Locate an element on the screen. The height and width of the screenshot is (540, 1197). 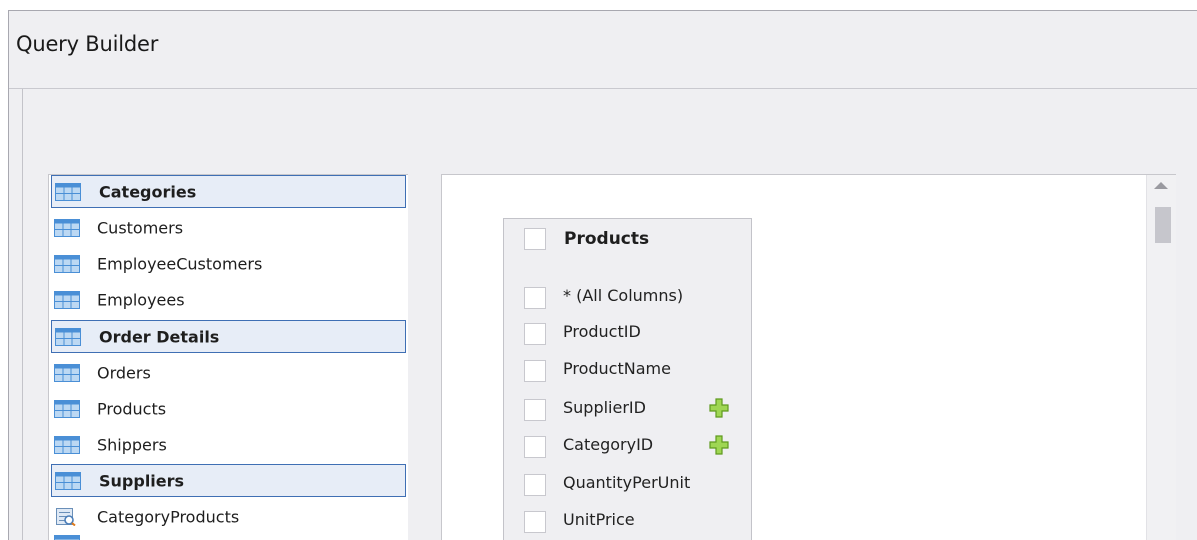
table-item-customers: Customers is located at coordinates (228, 227).